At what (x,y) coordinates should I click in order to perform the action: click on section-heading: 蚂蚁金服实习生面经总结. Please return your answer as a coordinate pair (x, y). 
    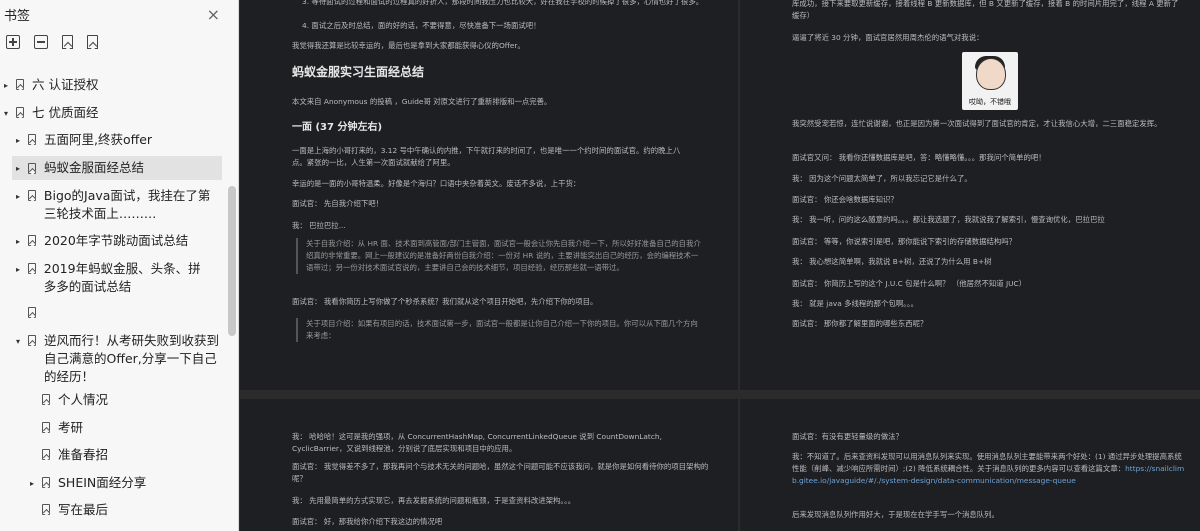
    Looking at the image, I should click on (358, 72).